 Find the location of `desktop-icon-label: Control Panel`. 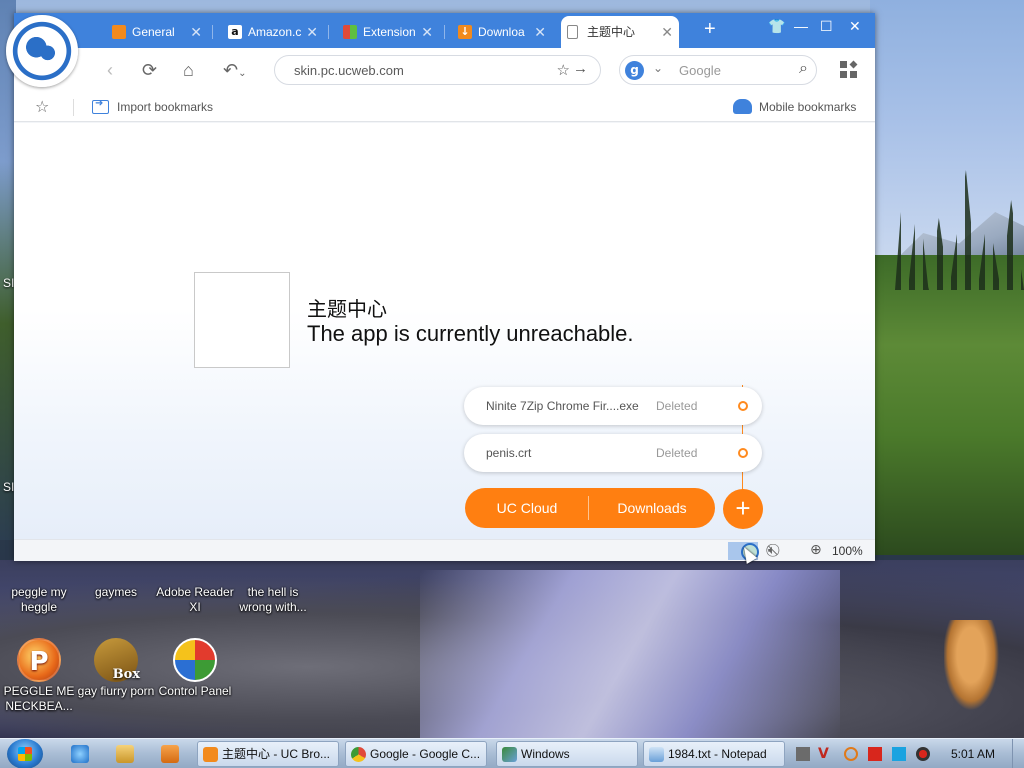

desktop-icon-label: Control Panel is located at coordinates (195, 691).